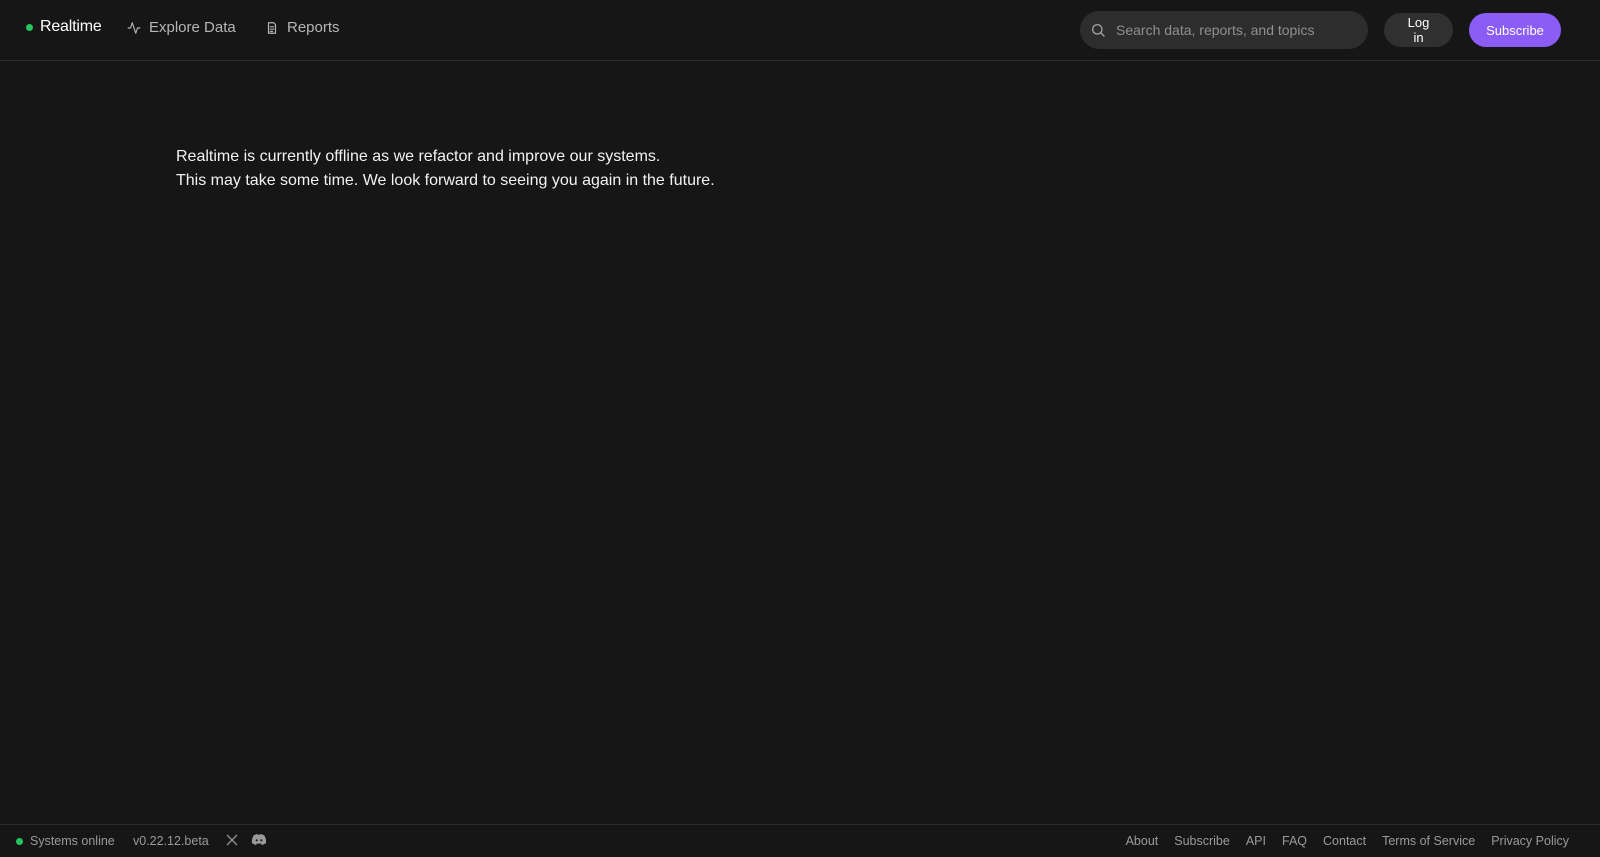  I want to click on footer-link-subscribe: Subscribe, so click(1202, 841).